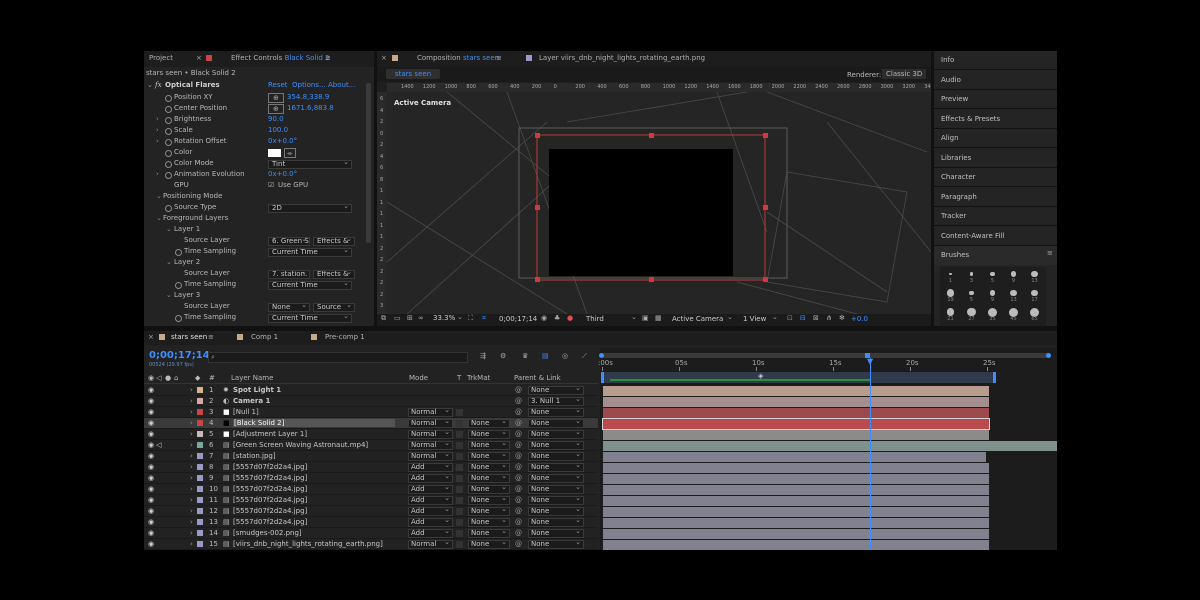  What do you see at coordinates (397, 318) in the screenshot?
I see `monitor-icon: ▭` at bounding box center [397, 318].